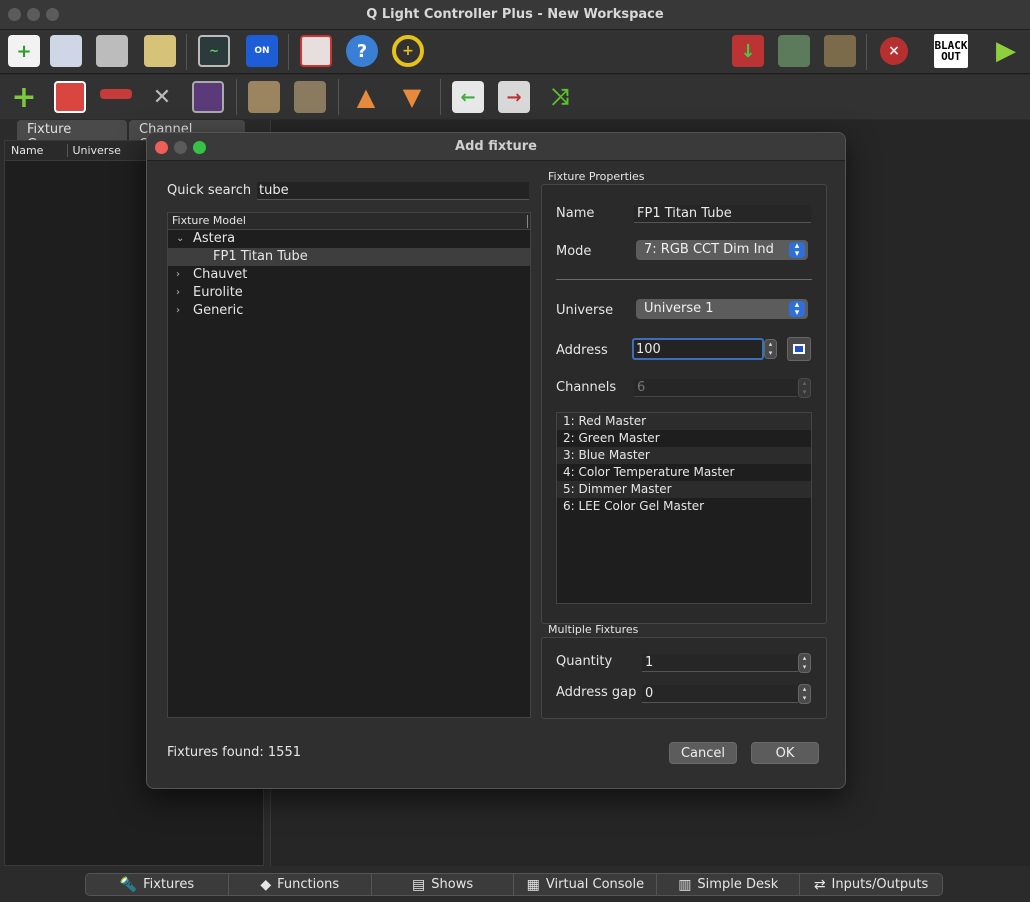  I want to click on address-gap-input, so click(720, 694).